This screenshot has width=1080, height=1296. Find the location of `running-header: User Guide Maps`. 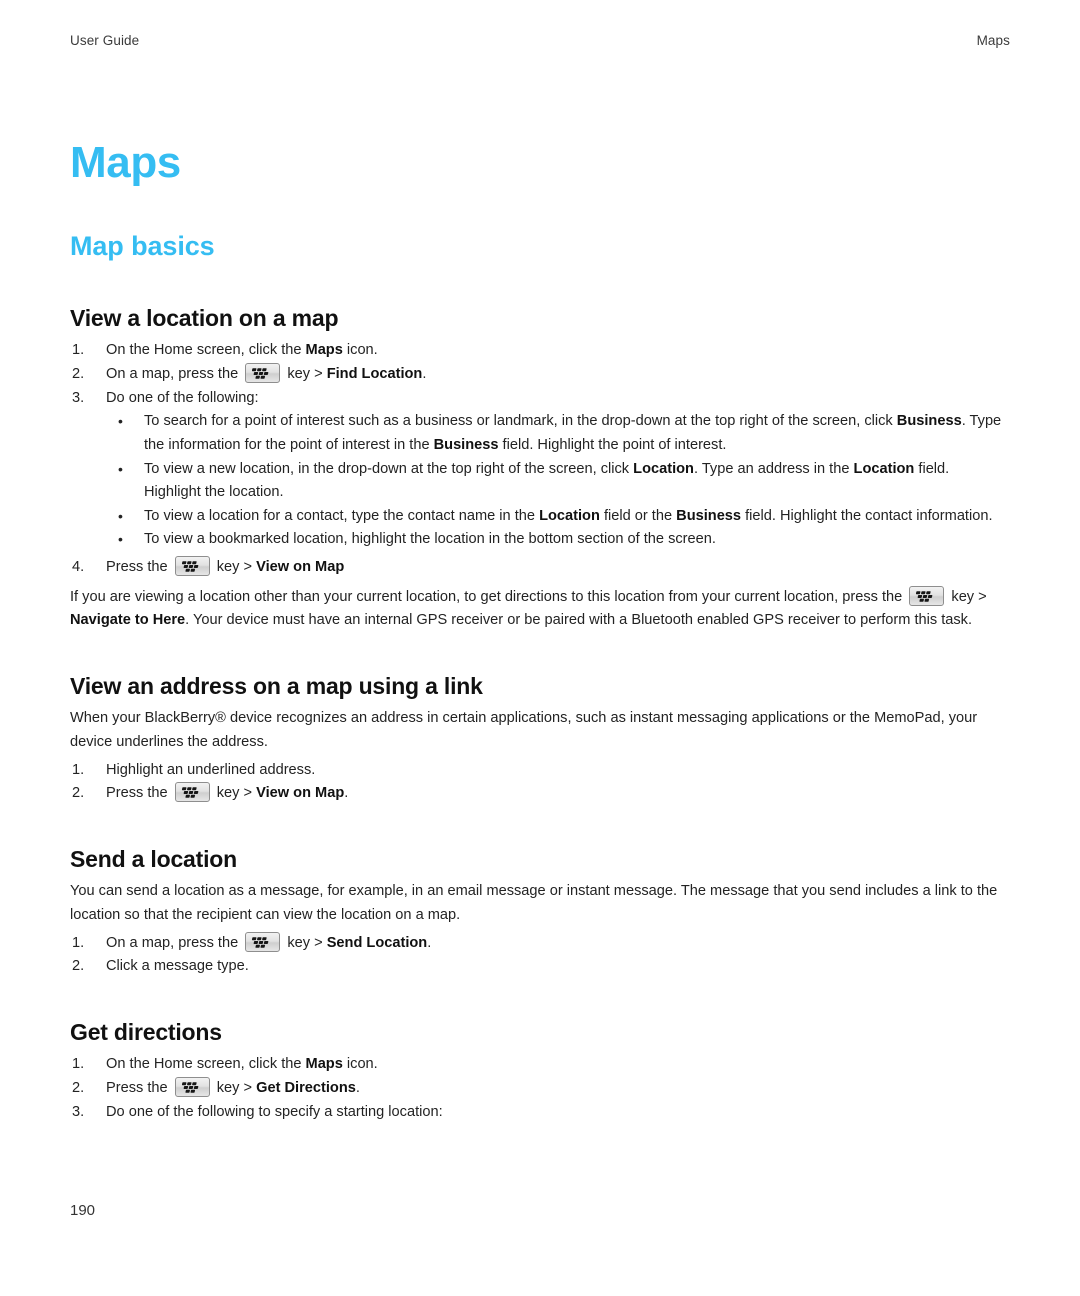

running-header: User Guide Maps is located at coordinates (540, 40).